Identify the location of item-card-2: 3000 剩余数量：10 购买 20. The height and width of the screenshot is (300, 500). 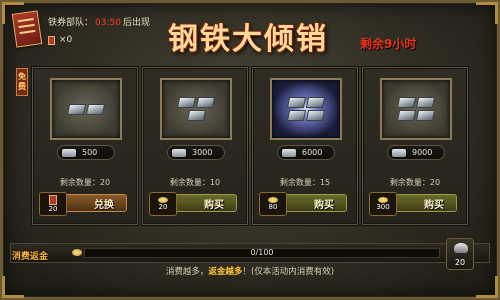
(195, 146).